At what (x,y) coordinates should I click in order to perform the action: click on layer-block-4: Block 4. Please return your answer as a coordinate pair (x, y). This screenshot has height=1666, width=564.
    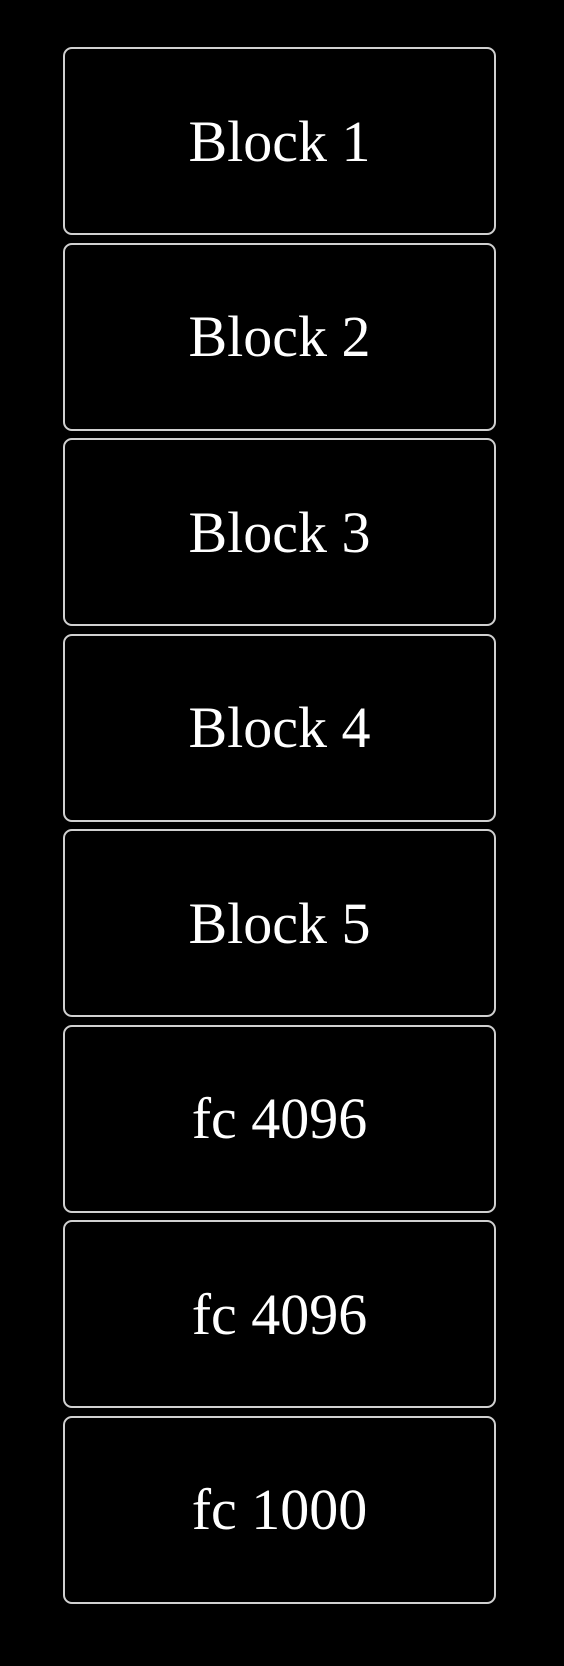
    Looking at the image, I should click on (279, 727).